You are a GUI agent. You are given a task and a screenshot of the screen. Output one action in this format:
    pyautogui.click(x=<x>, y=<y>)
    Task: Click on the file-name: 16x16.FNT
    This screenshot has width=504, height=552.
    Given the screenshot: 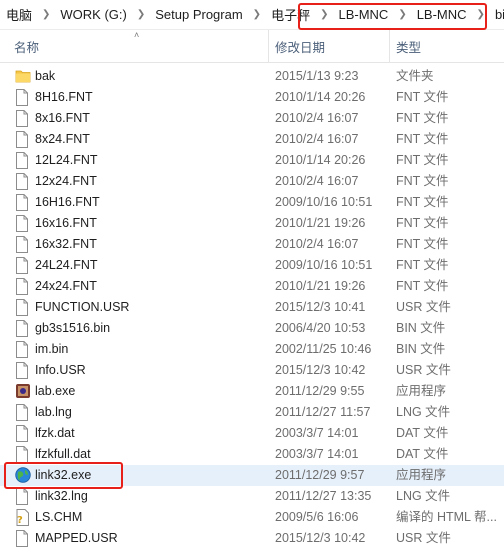 What is the action you would take?
    pyautogui.click(x=66, y=223)
    